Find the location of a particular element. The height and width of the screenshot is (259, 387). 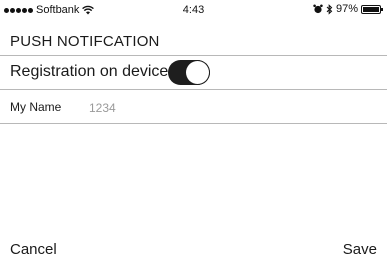

battery-icon is located at coordinates (372, 9).